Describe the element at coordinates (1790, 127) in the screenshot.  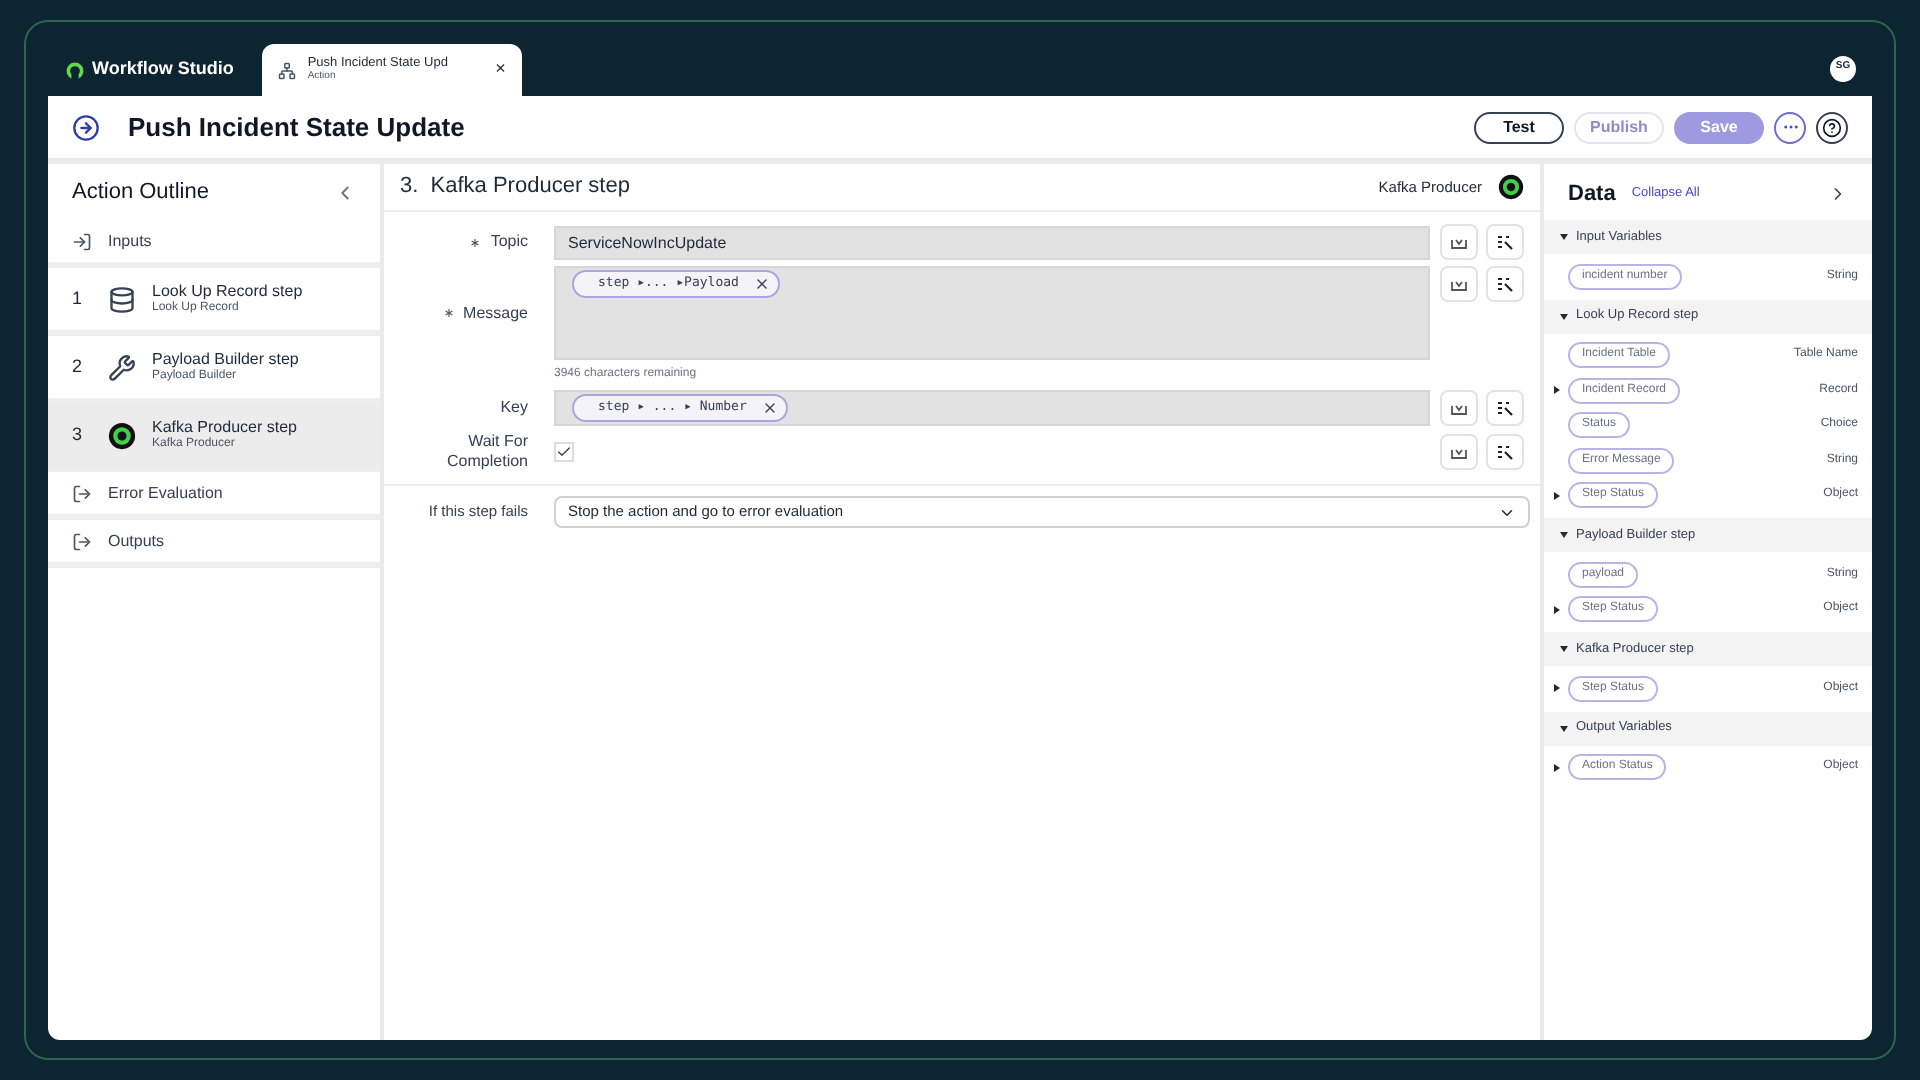
I see `more-button` at that location.